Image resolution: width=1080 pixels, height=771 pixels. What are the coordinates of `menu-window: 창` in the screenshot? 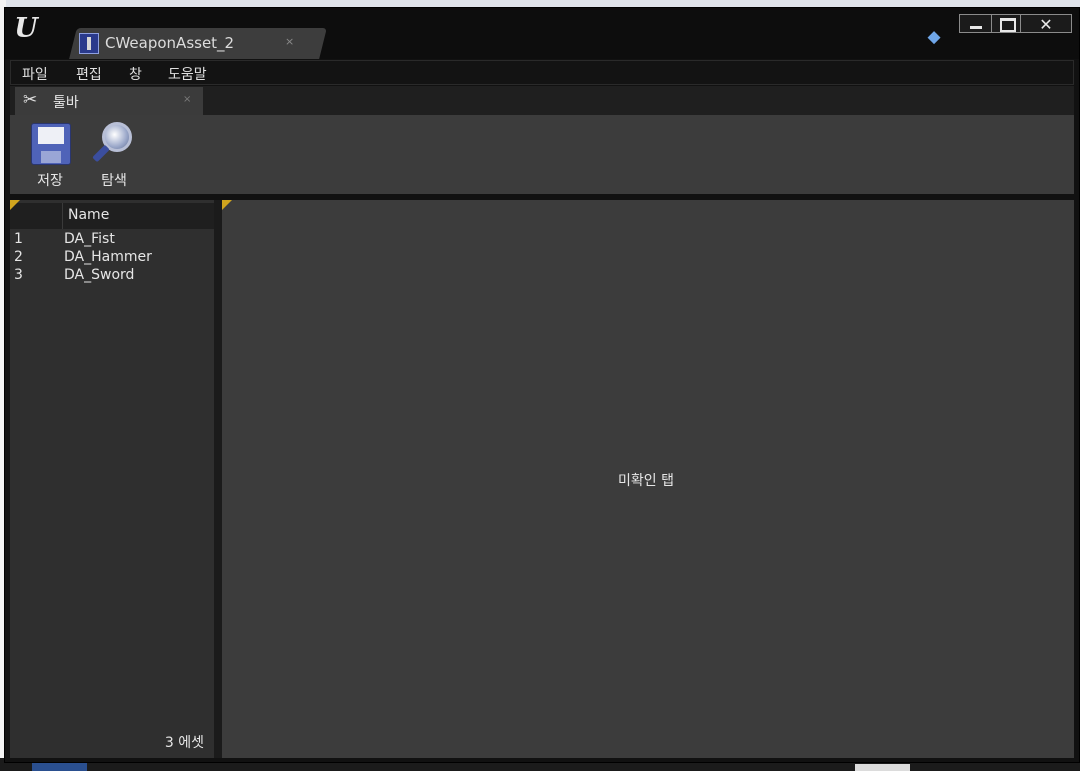 It's located at (135, 74).